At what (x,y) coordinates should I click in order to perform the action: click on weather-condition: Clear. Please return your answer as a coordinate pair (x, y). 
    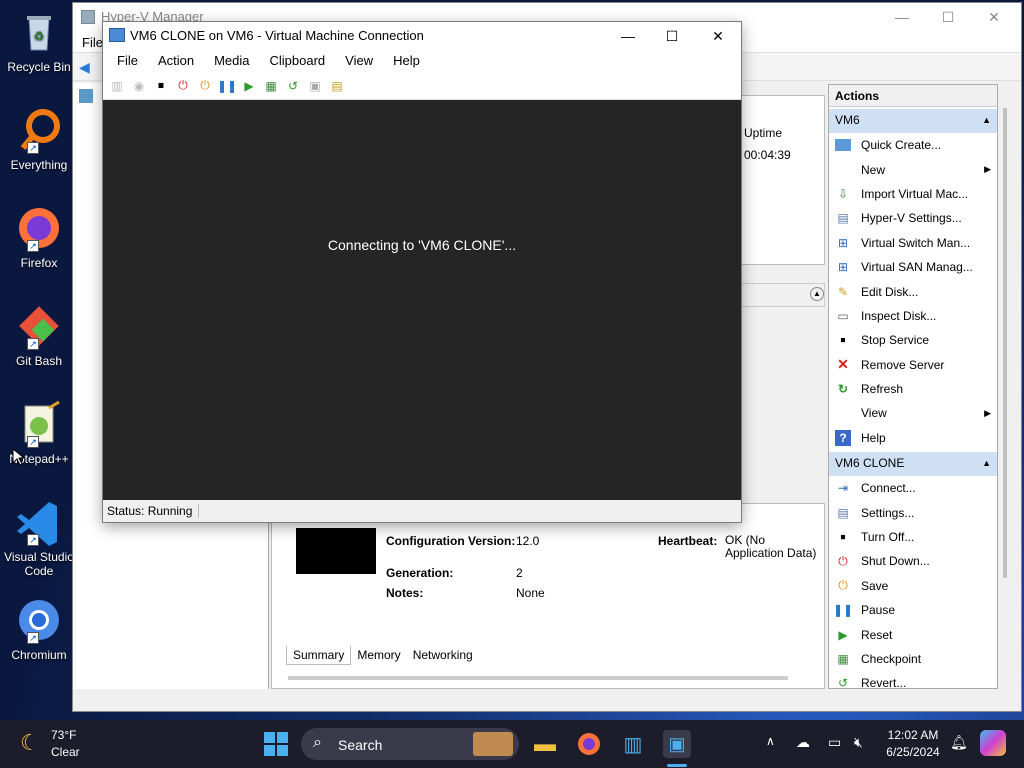
    Looking at the image, I should click on (65, 752).